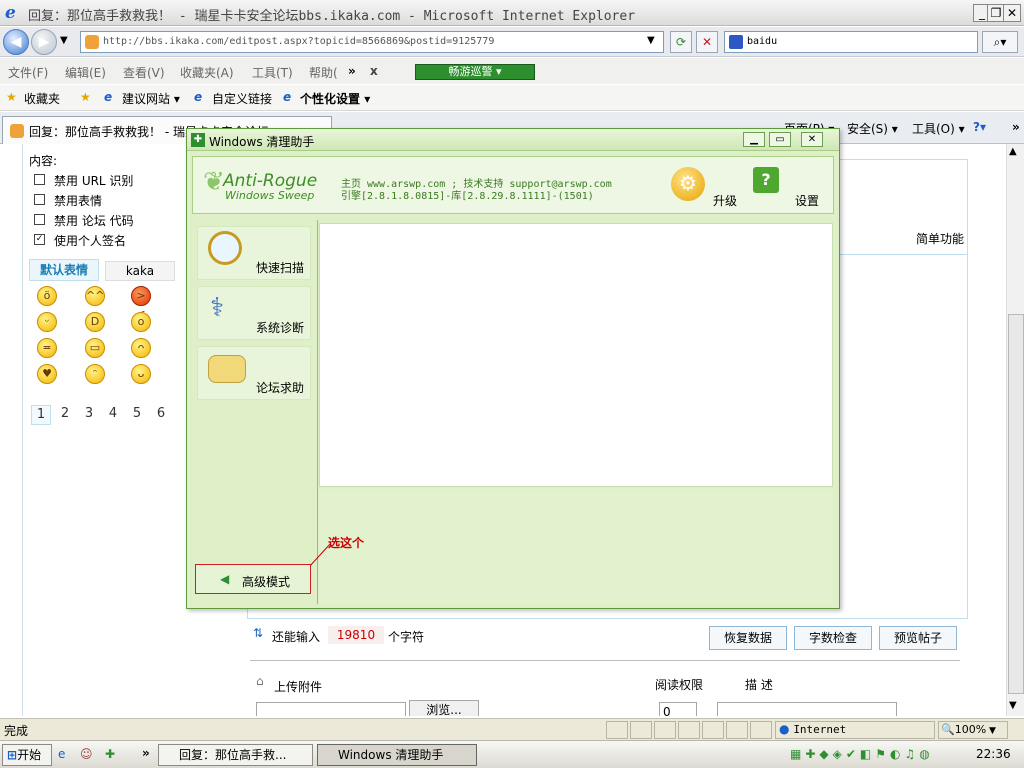 The width and height of the screenshot is (1024, 768). Describe the element at coordinates (833, 638) in the screenshot. I see `word-count-button: 字数检查` at that location.